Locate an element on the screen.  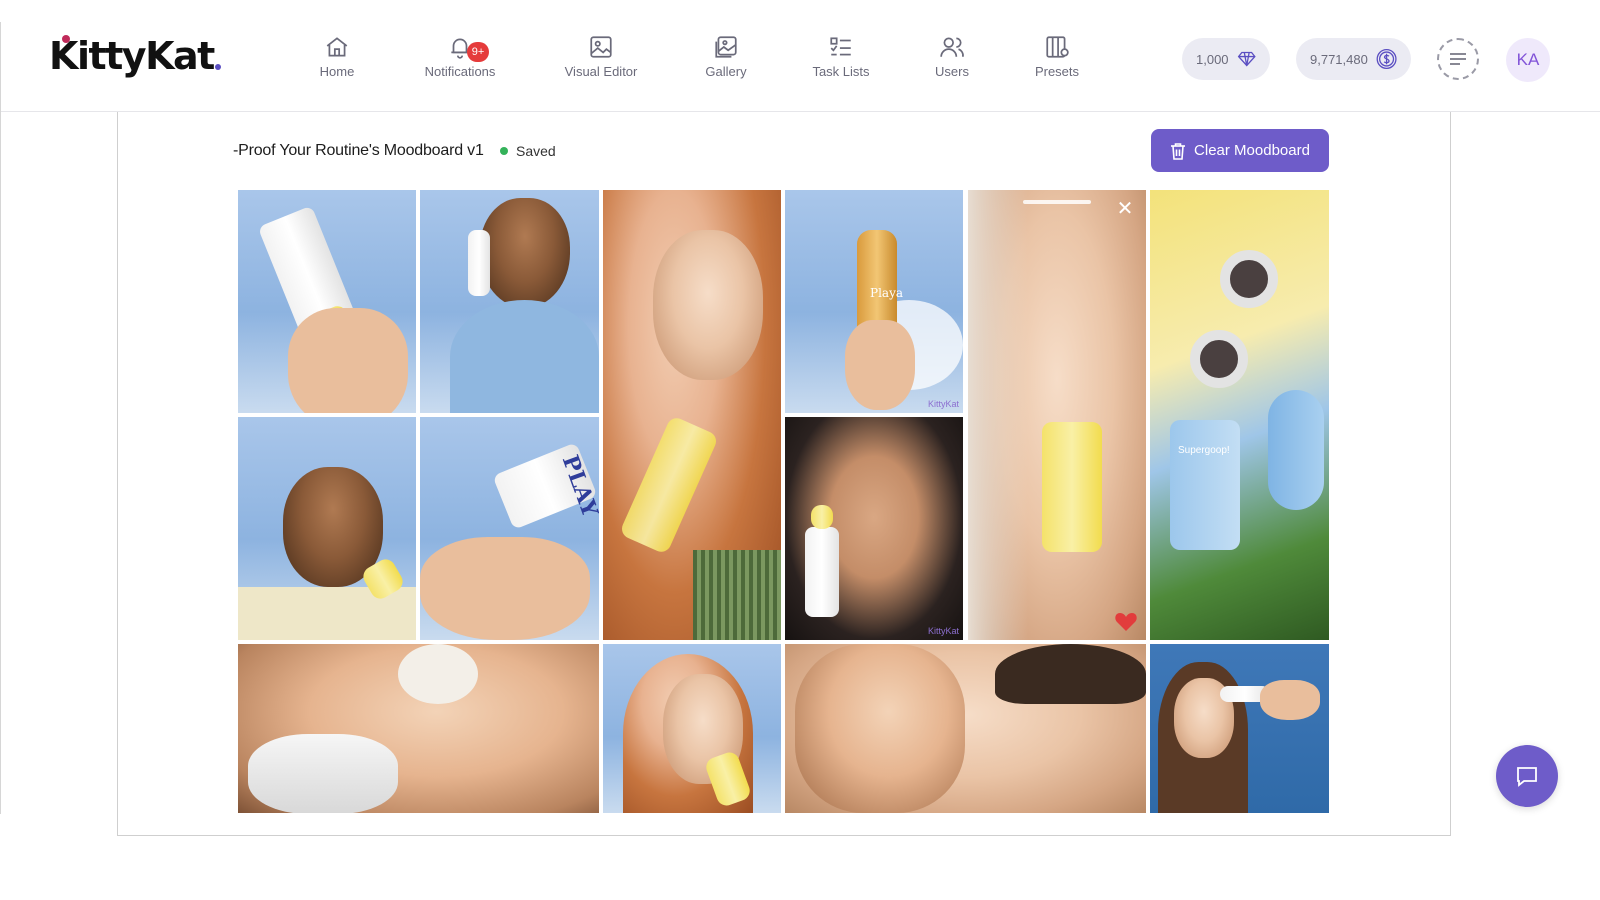
nav-label: Home is located at coordinates (337, 71).